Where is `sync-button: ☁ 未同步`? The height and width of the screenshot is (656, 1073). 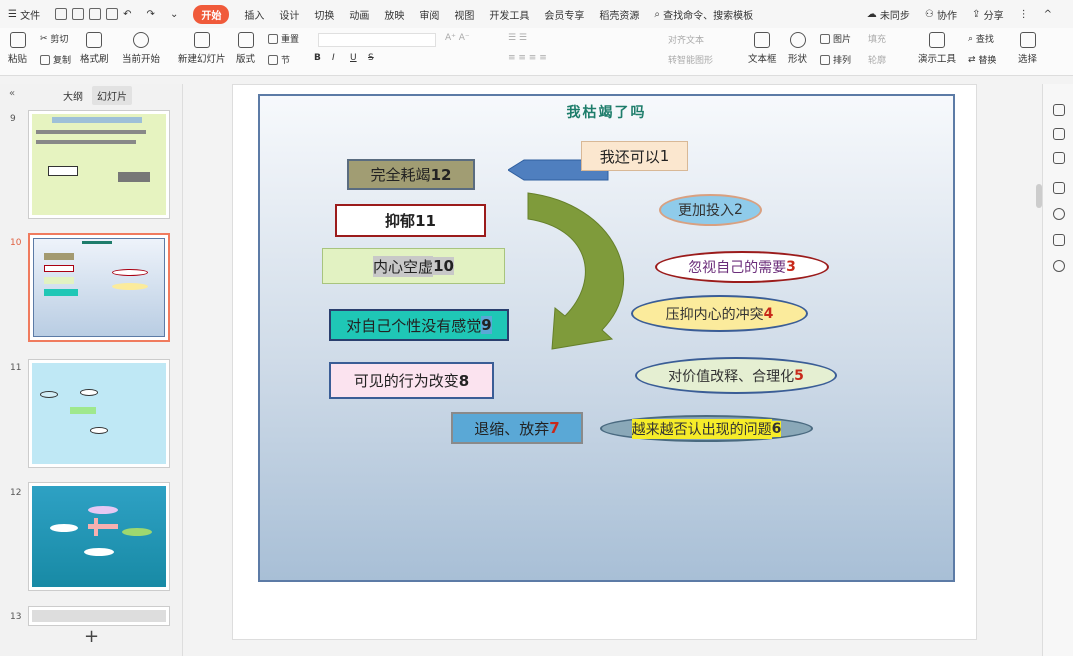
sync-button: ☁ 未同步 is located at coordinates (888, 14).